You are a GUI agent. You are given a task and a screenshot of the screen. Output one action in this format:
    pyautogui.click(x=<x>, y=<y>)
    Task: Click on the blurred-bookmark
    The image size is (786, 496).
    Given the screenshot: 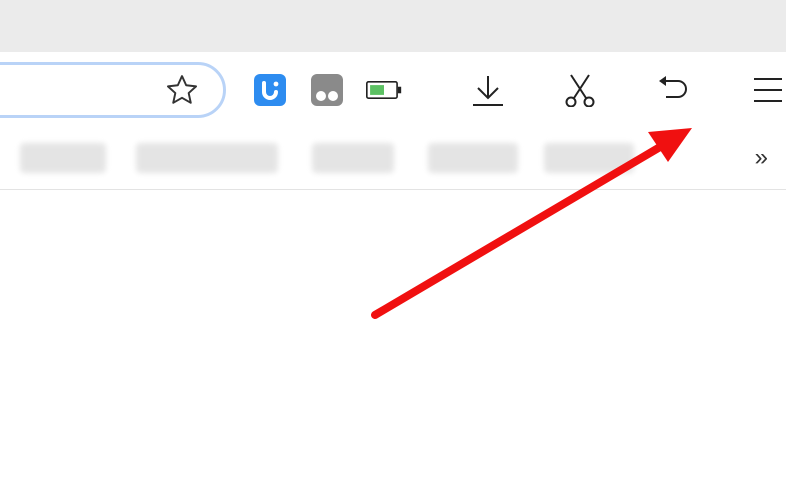 What is the action you would take?
    pyautogui.click(x=589, y=158)
    